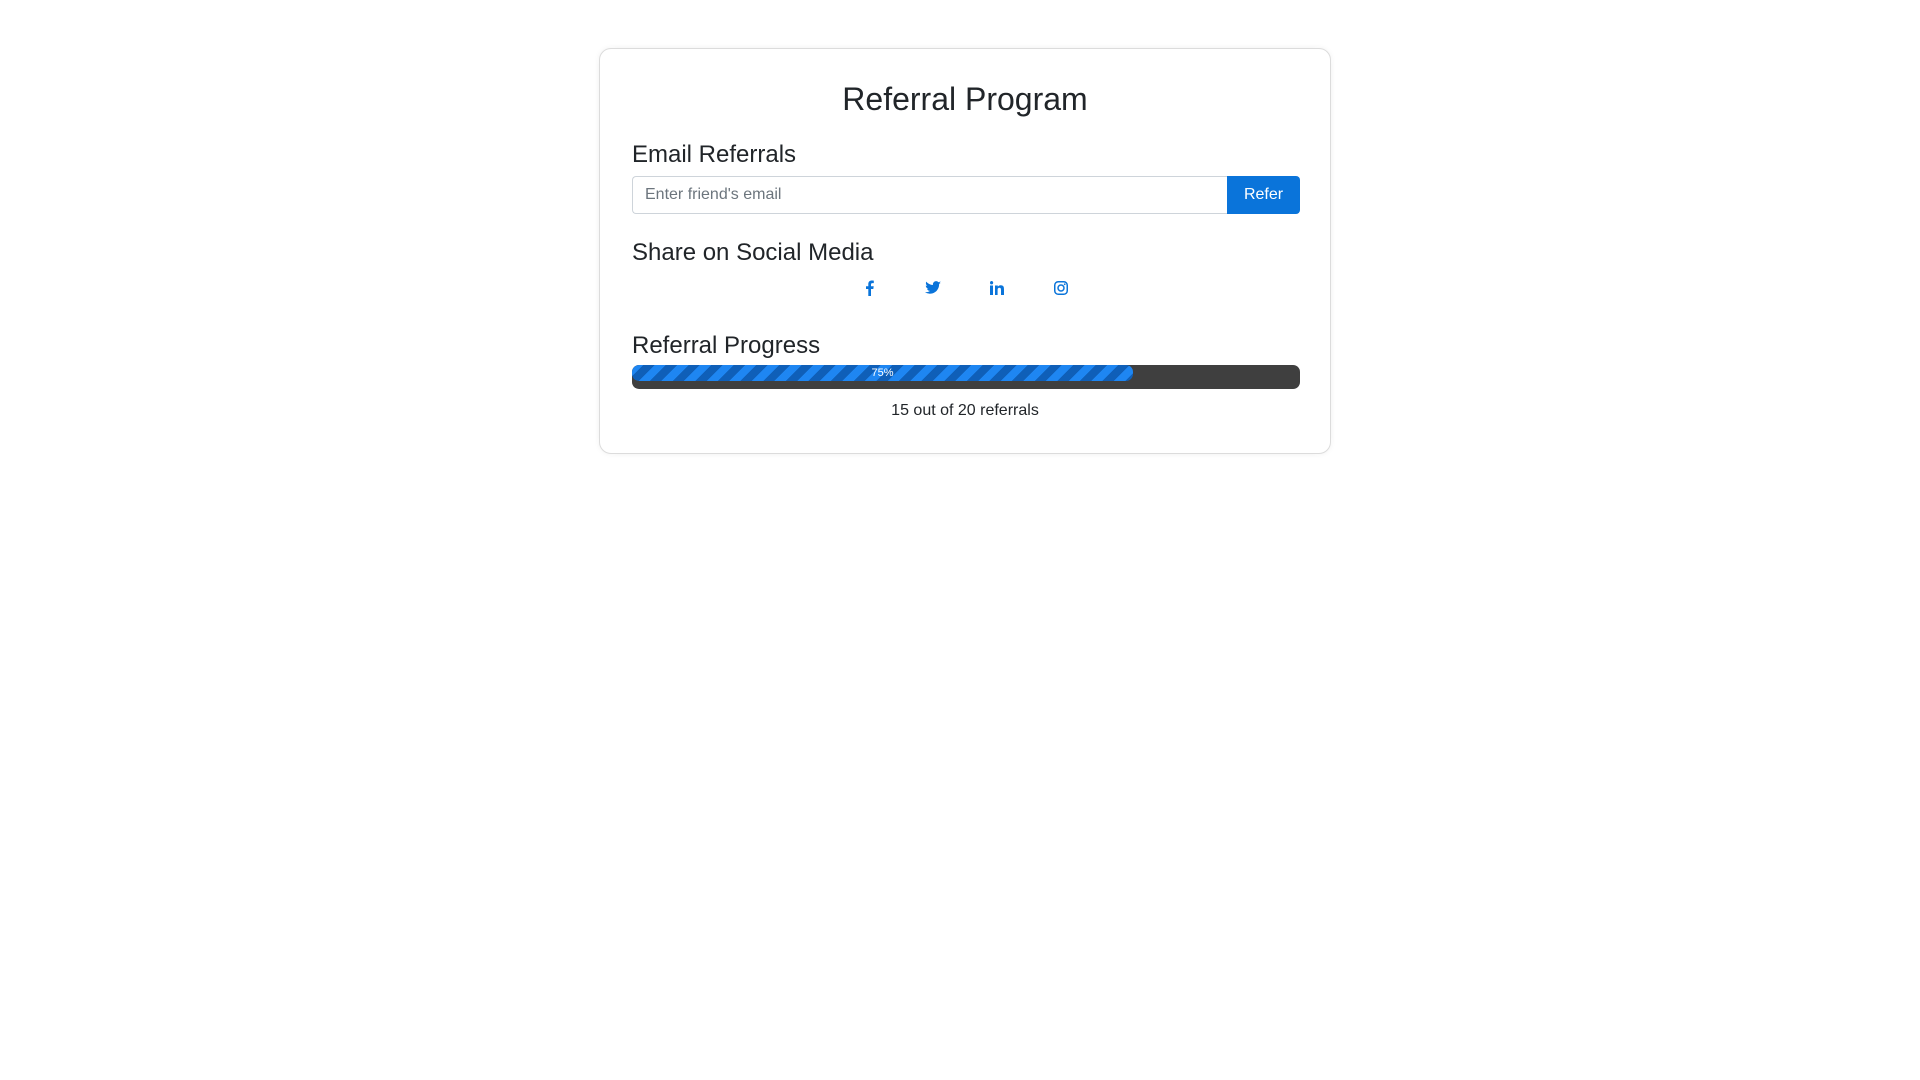  I want to click on referral-progress-heading: Referral Progress, so click(726, 345).